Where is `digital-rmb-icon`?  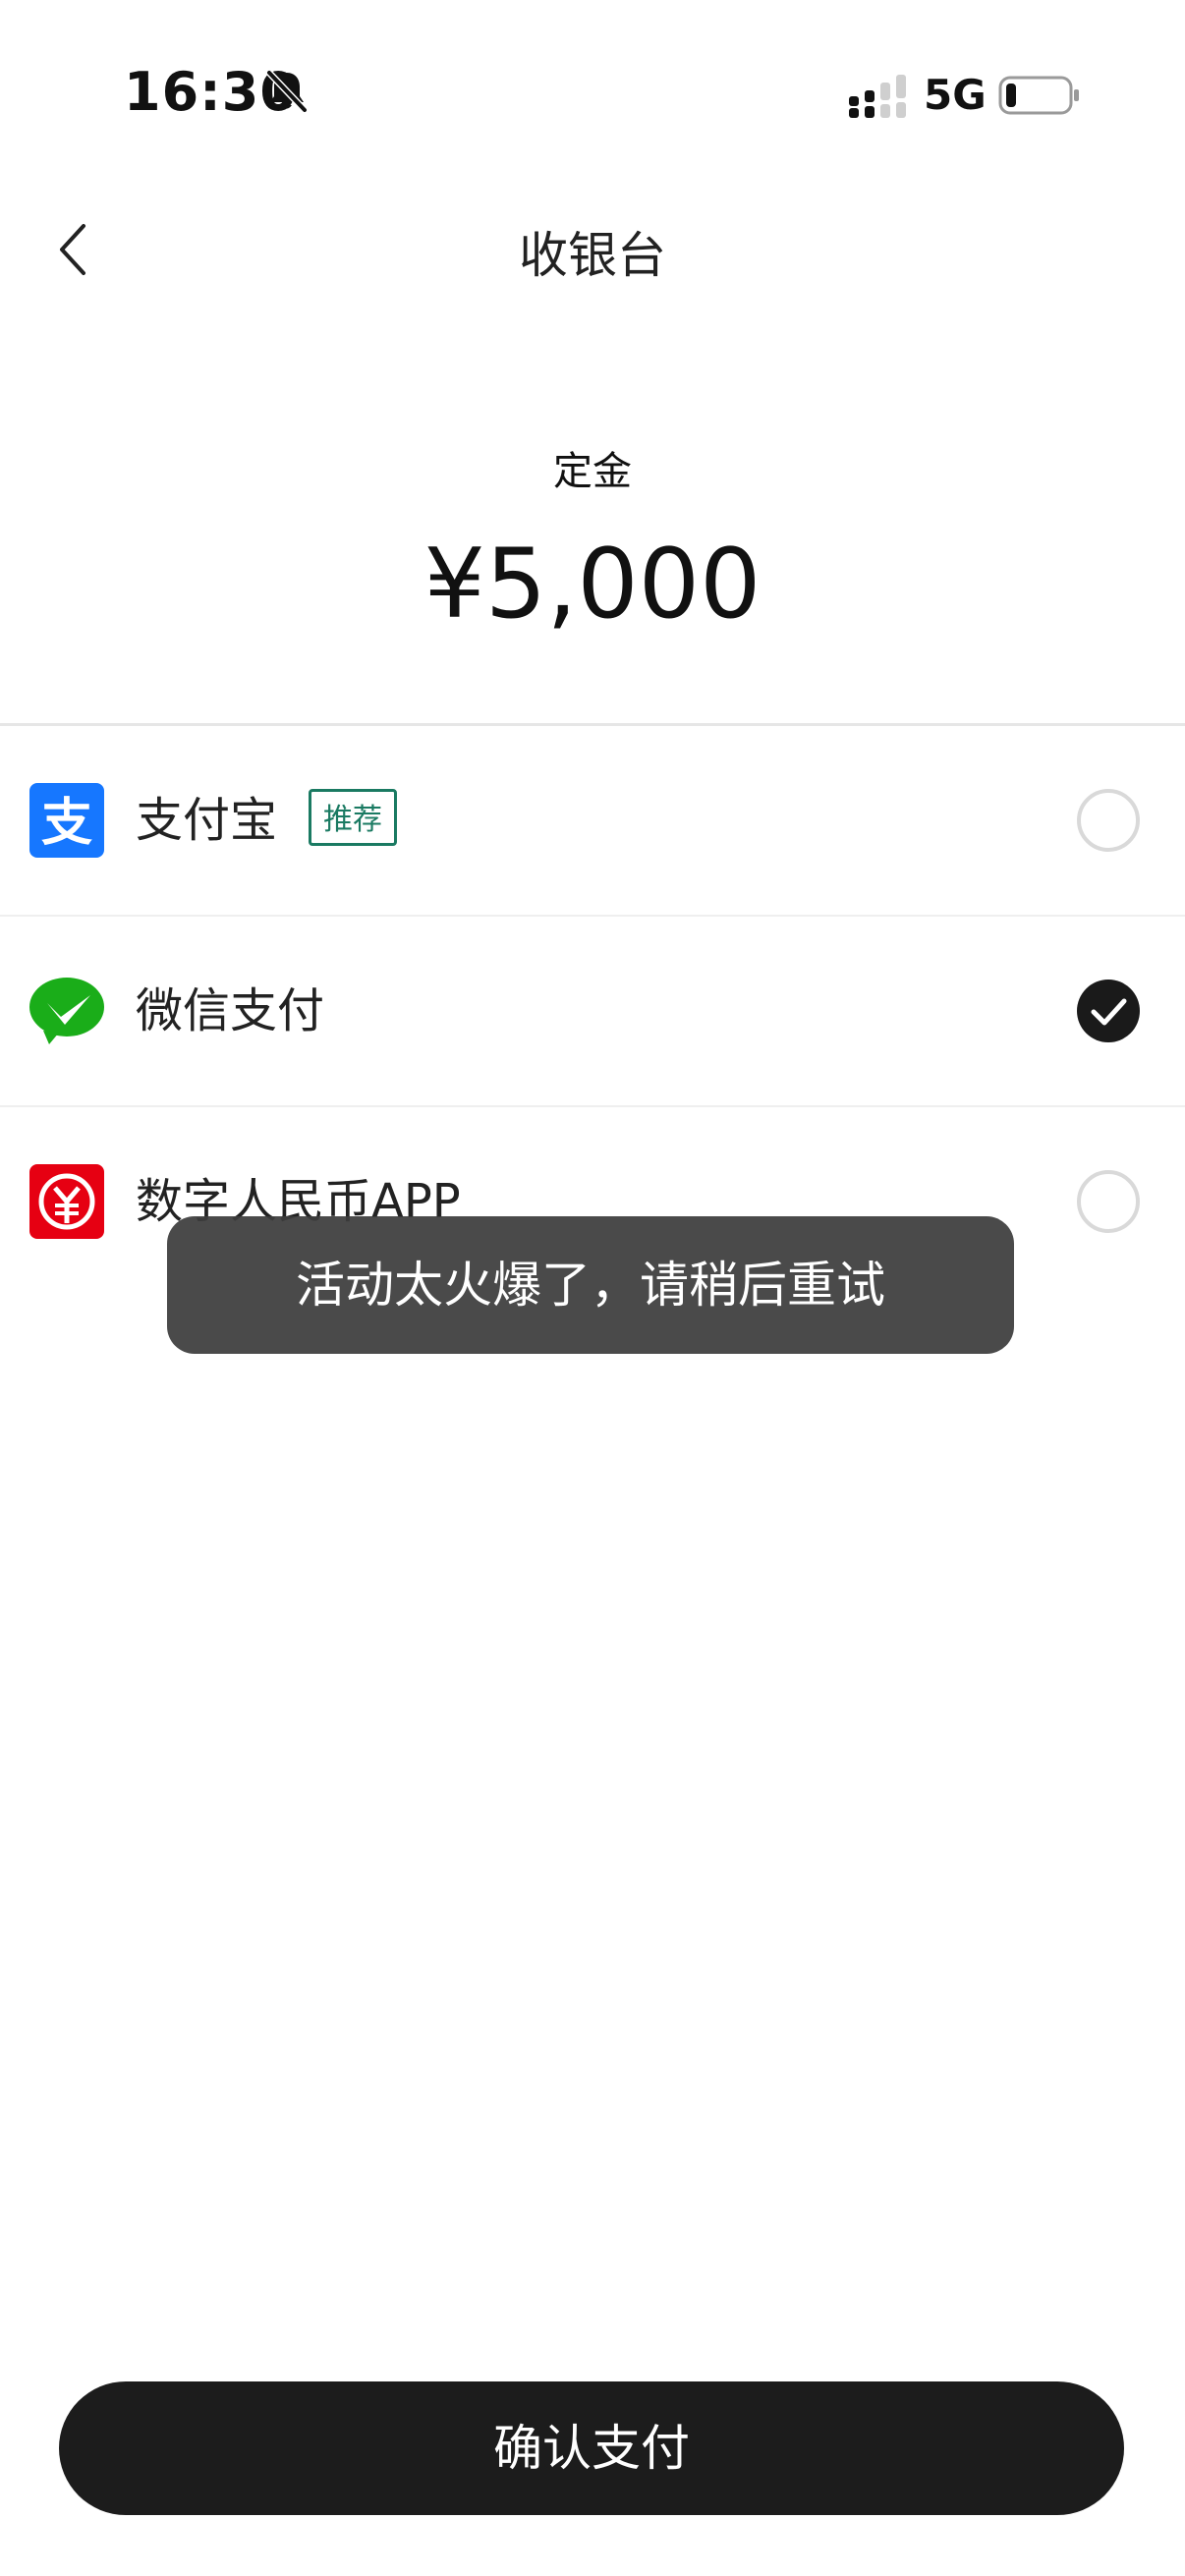 digital-rmb-icon is located at coordinates (67, 1201).